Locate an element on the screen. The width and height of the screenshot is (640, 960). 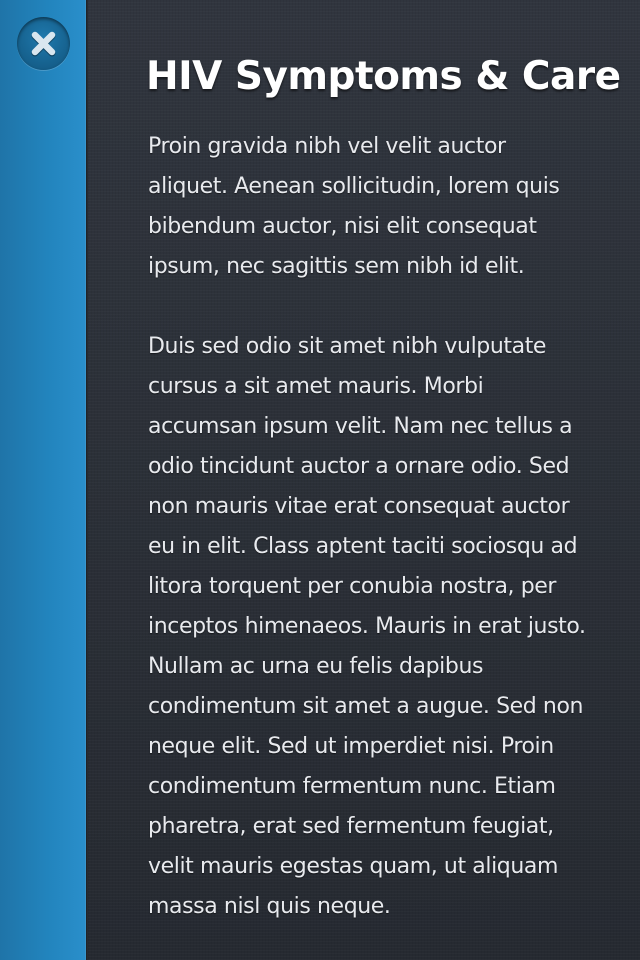
close-button is located at coordinates (43, 43).